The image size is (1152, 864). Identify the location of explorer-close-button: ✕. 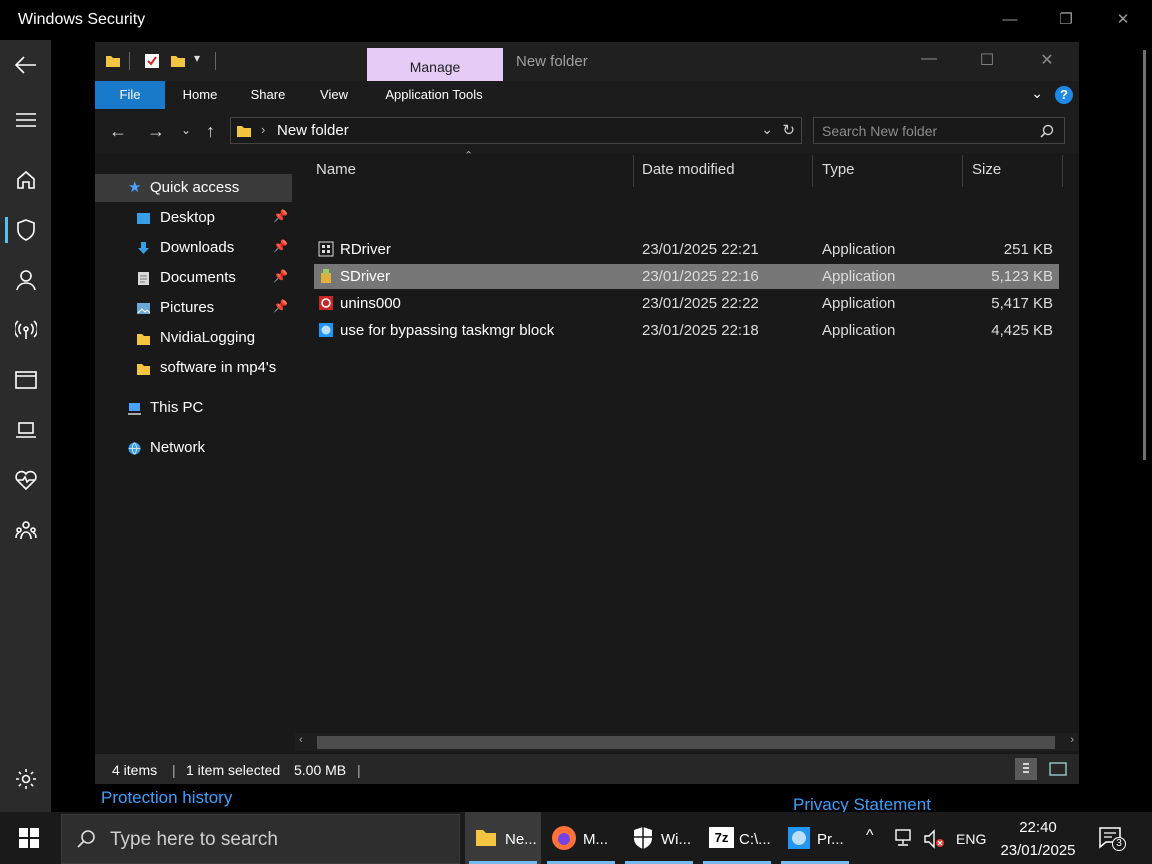
(1047, 62).